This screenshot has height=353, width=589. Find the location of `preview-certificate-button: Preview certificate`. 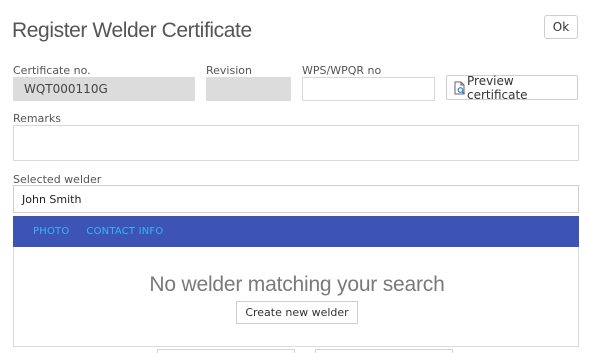

preview-certificate-button: Preview certificate is located at coordinates (512, 87).